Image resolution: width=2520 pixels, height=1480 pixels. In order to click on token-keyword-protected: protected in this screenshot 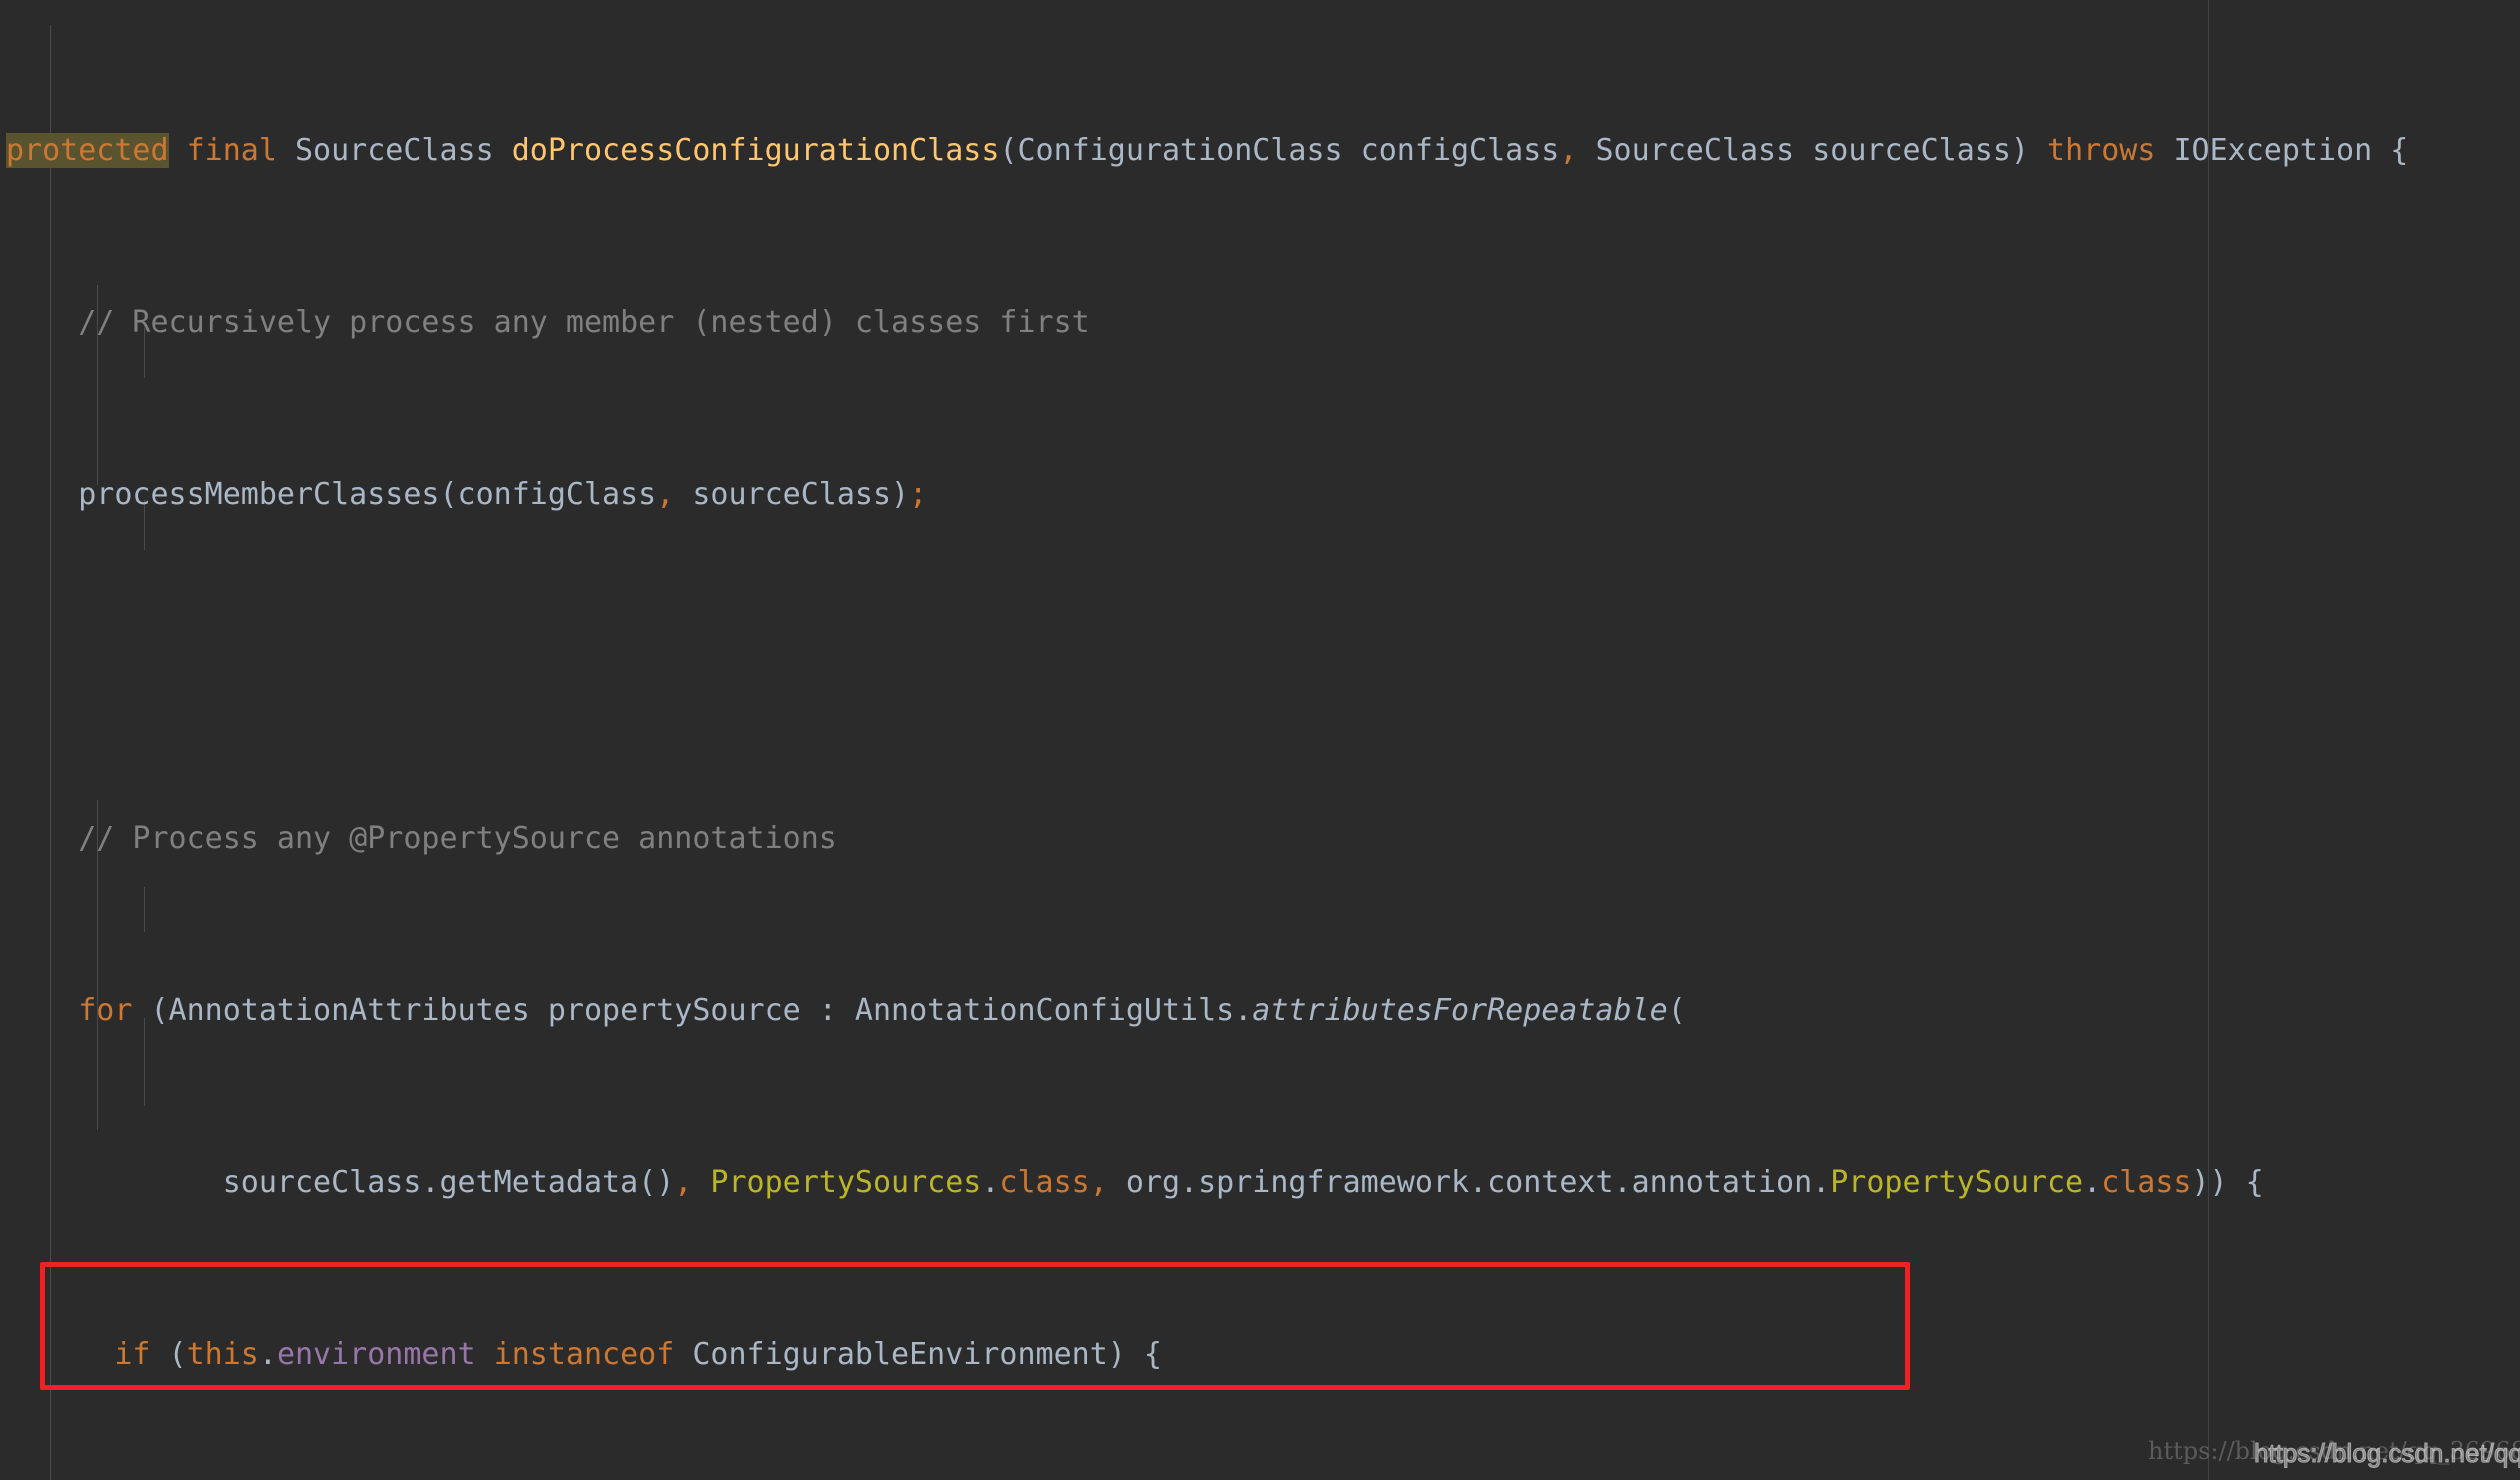, I will do `click(87, 150)`.